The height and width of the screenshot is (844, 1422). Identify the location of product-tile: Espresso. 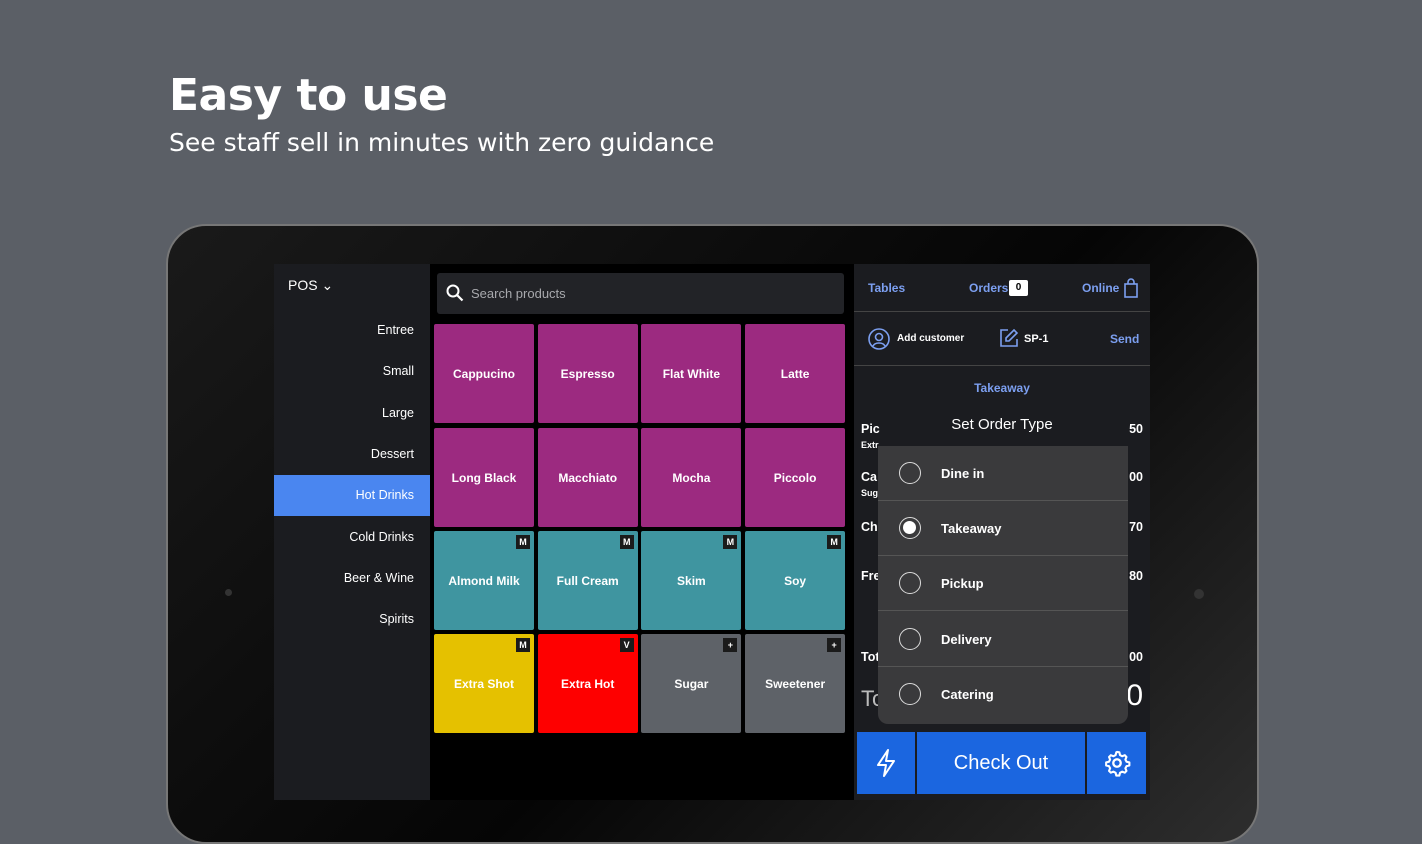
(587, 373).